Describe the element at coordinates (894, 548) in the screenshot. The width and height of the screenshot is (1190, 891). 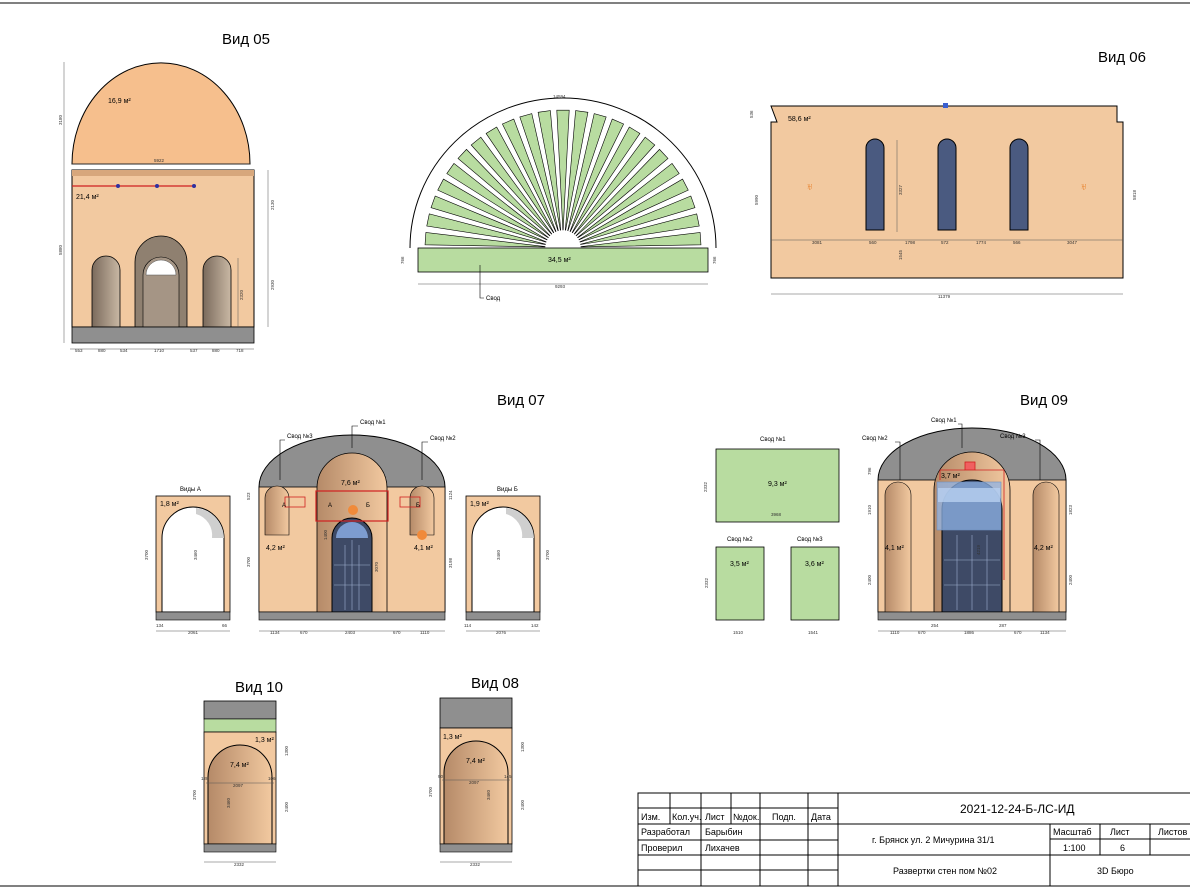
I see `view-09-left-area: 4,1 м²` at that location.